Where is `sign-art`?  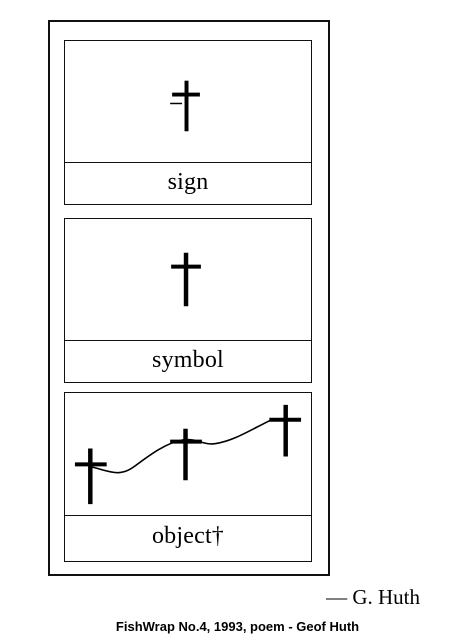 sign-art is located at coordinates (188, 102).